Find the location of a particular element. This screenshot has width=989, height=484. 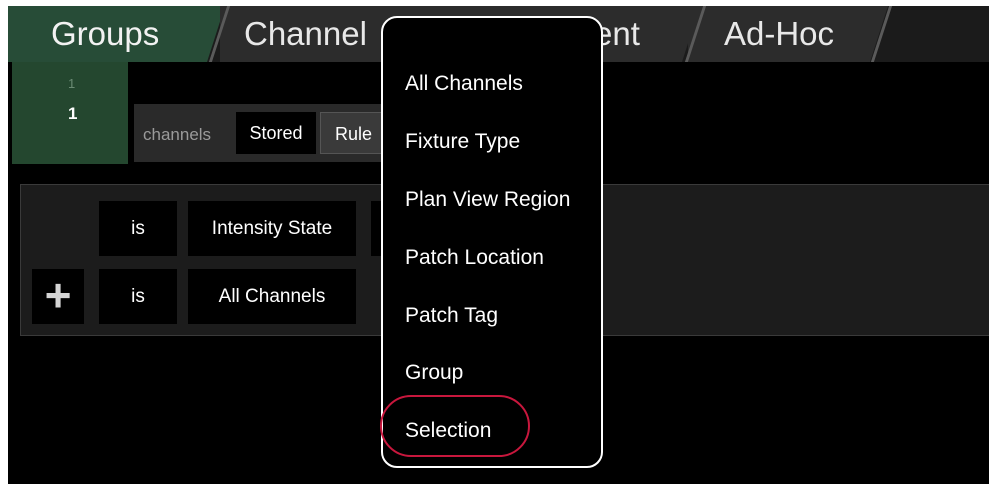

group-list-item: 1 1 is located at coordinates (70, 113).